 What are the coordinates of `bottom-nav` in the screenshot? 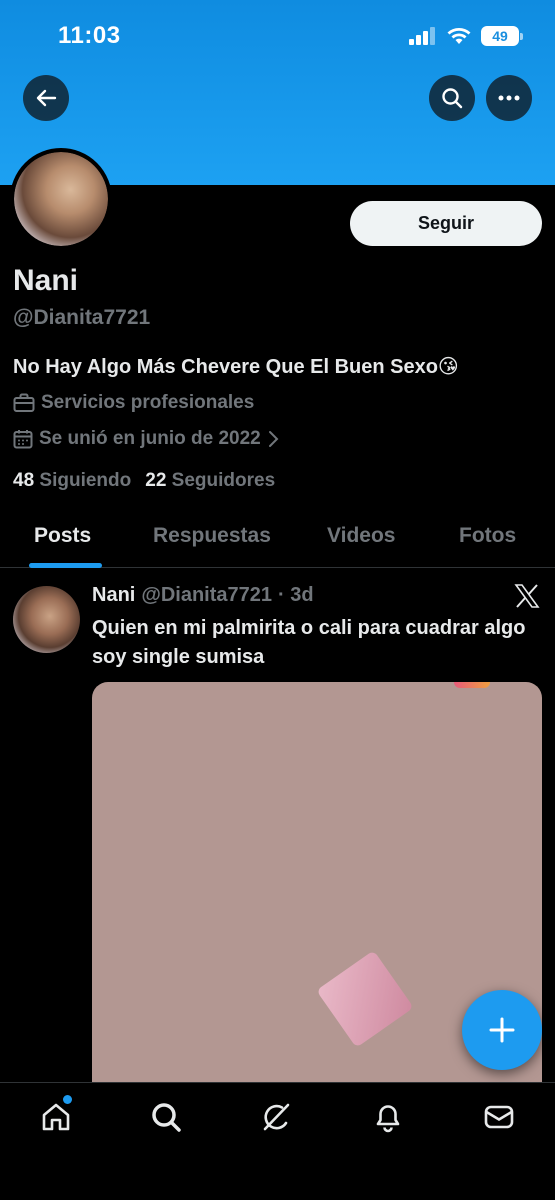 It's located at (277, 1141).